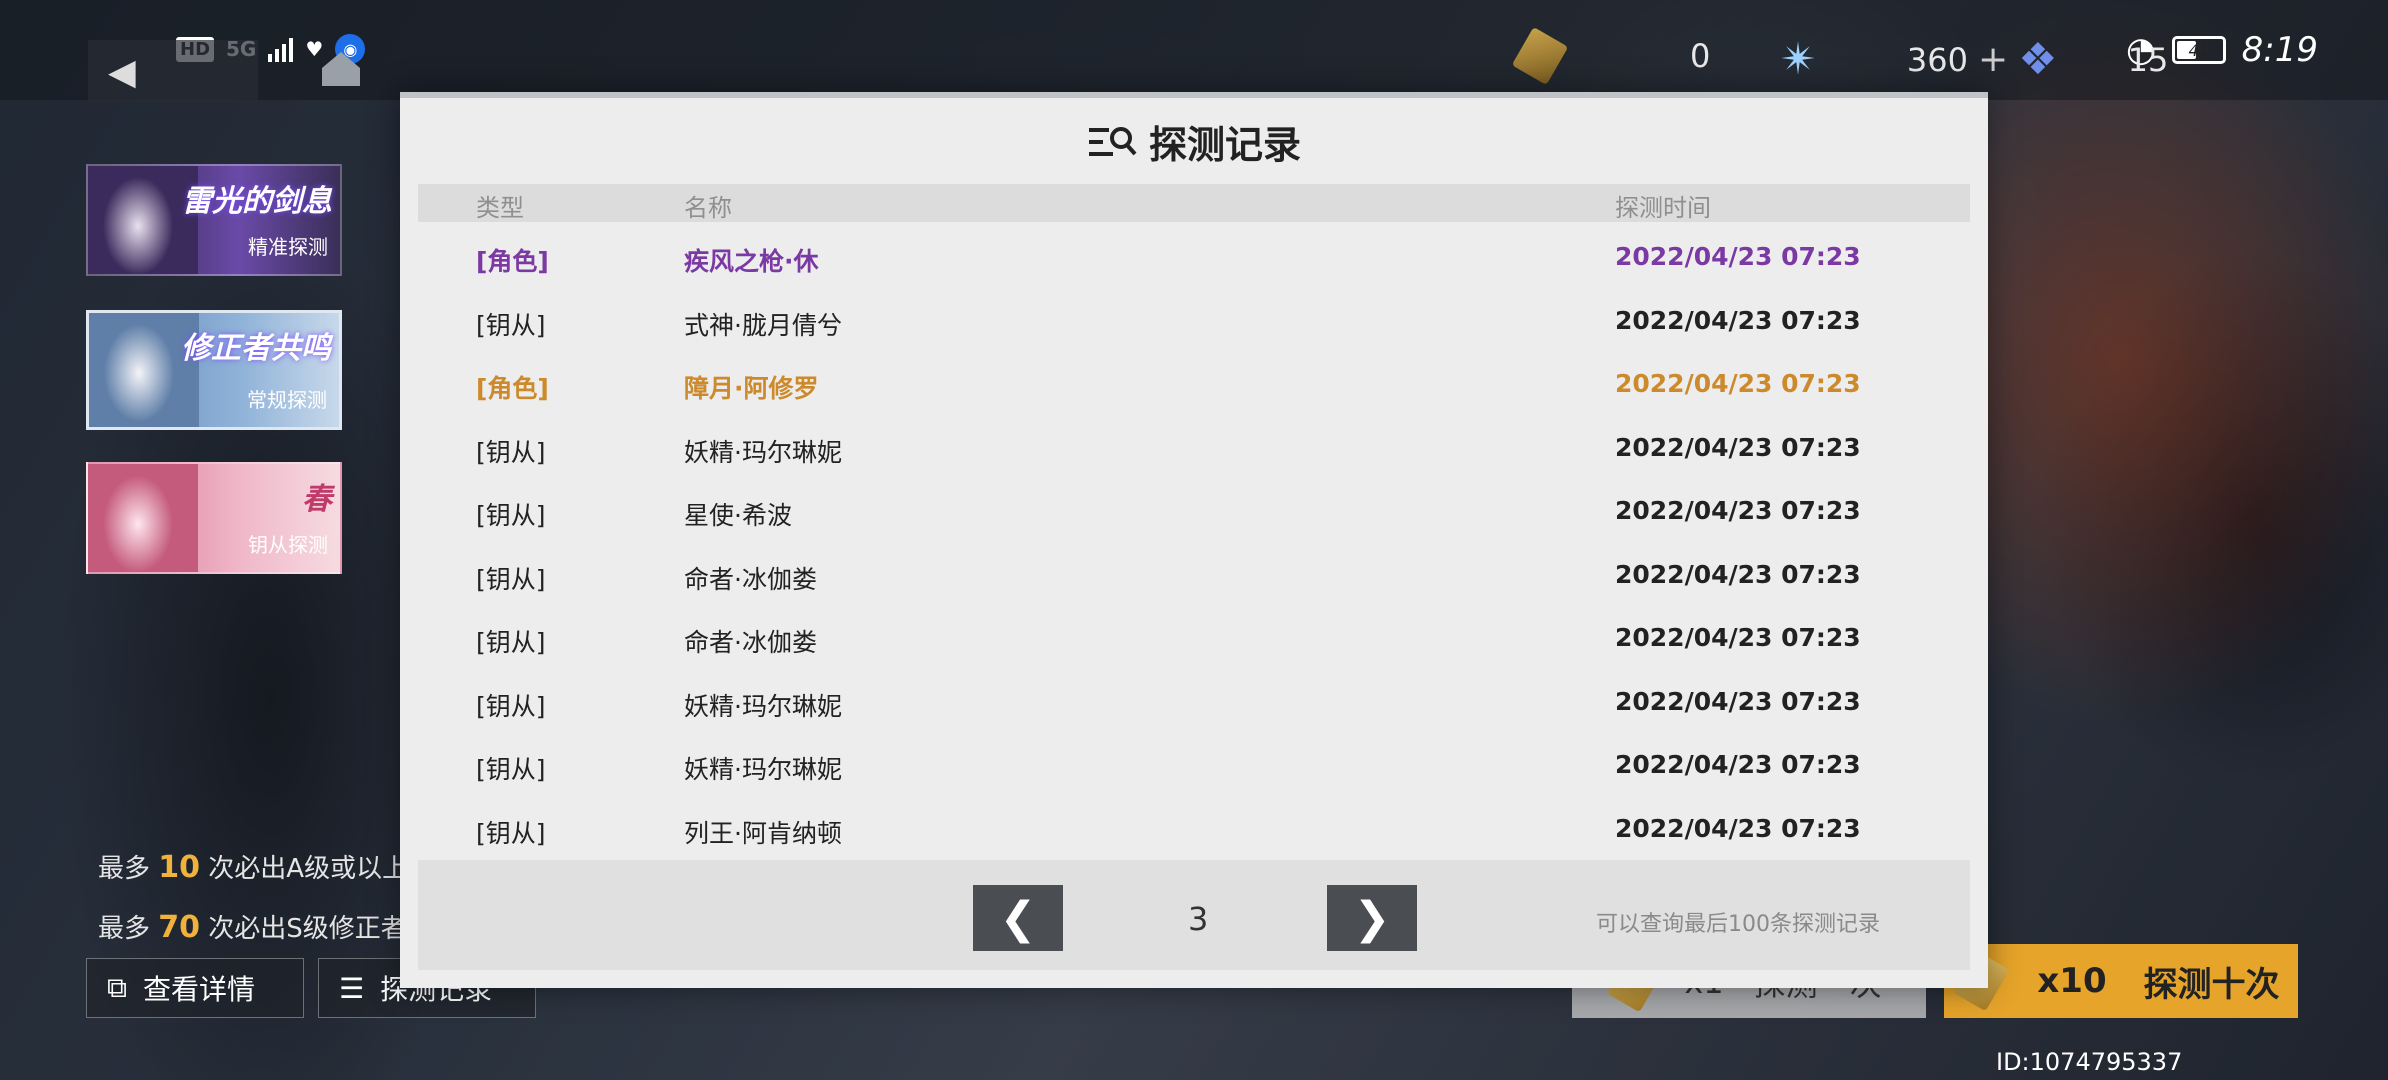 Image resolution: width=2388 pixels, height=1080 pixels. Describe the element at coordinates (143, 518) in the screenshot. I see `banner-character-image` at that location.